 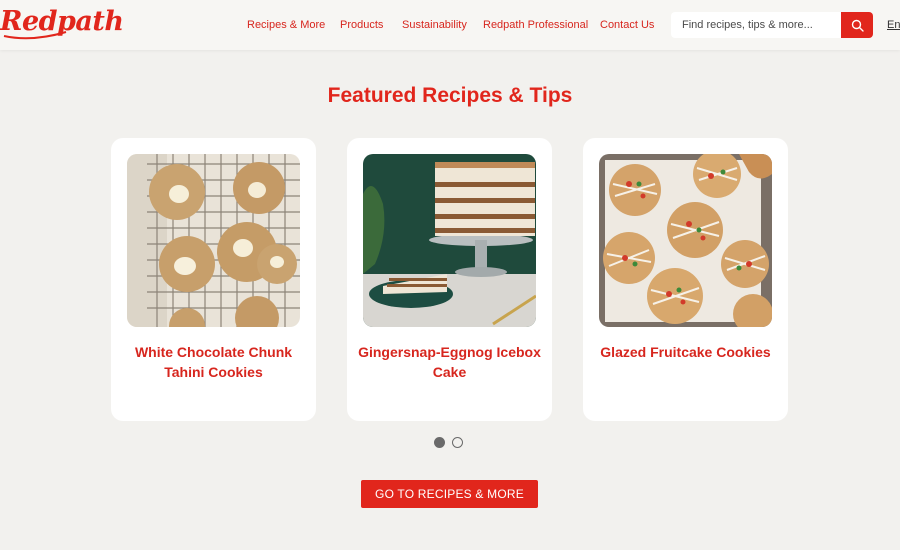 I want to click on nav-redpath-professional: Redpath Professional, so click(x=535, y=25).